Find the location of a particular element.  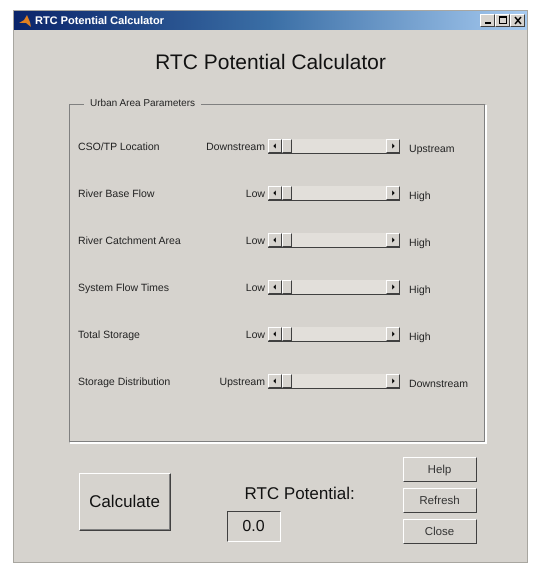

min-label: Downstream is located at coordinates (235, 146).